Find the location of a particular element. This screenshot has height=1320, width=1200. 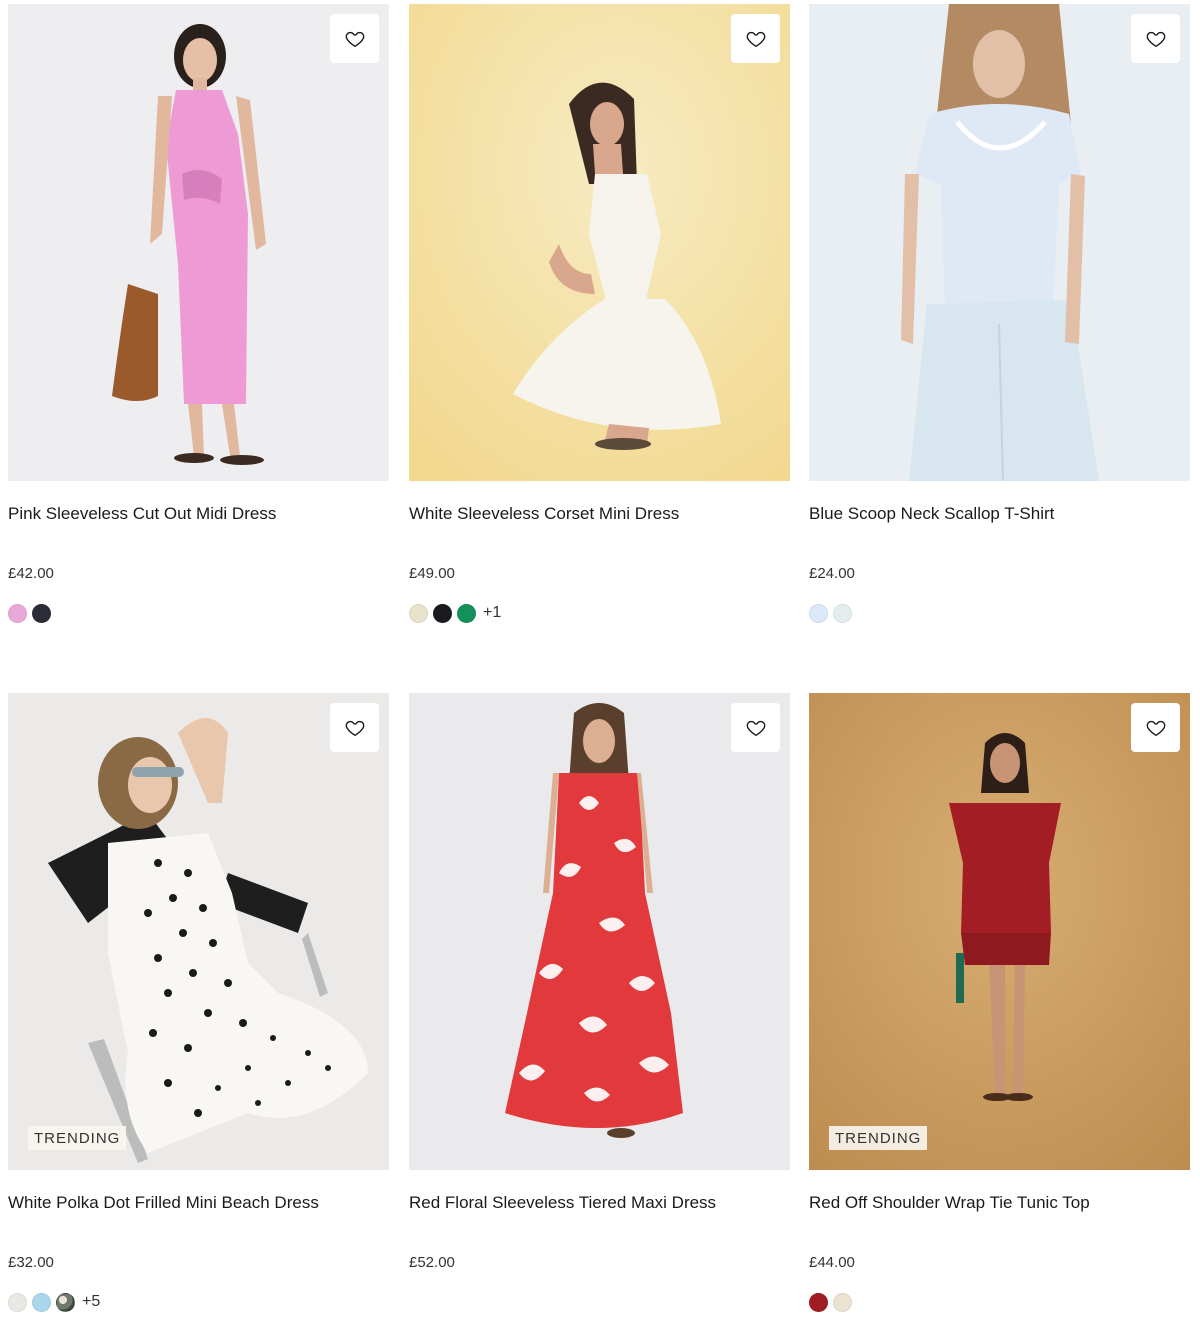

product-price: £49.00 is located at coordinates (432, 573).